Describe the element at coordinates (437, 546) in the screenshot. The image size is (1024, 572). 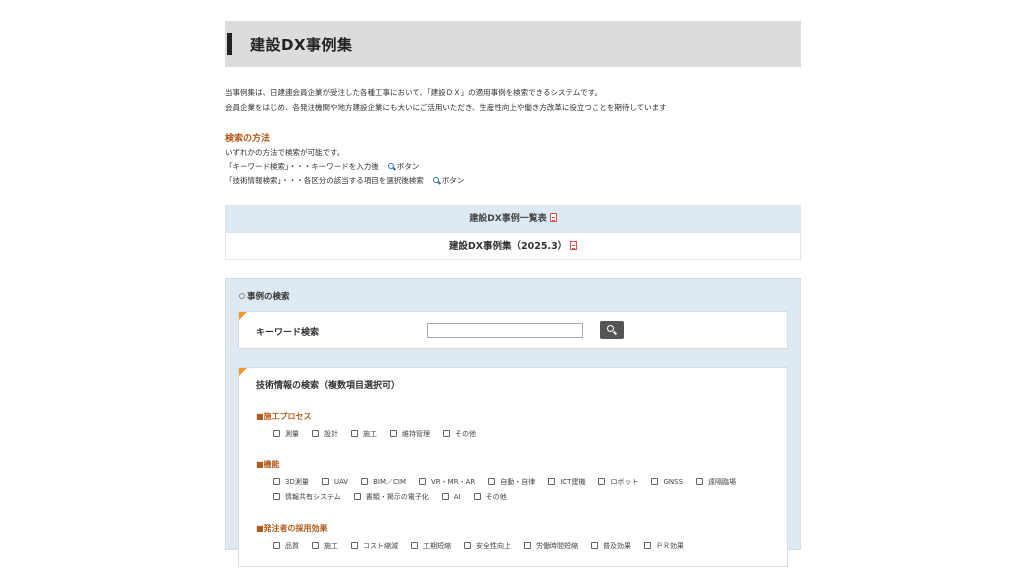
I see `checkbox-label: 工期短縮` at that location.